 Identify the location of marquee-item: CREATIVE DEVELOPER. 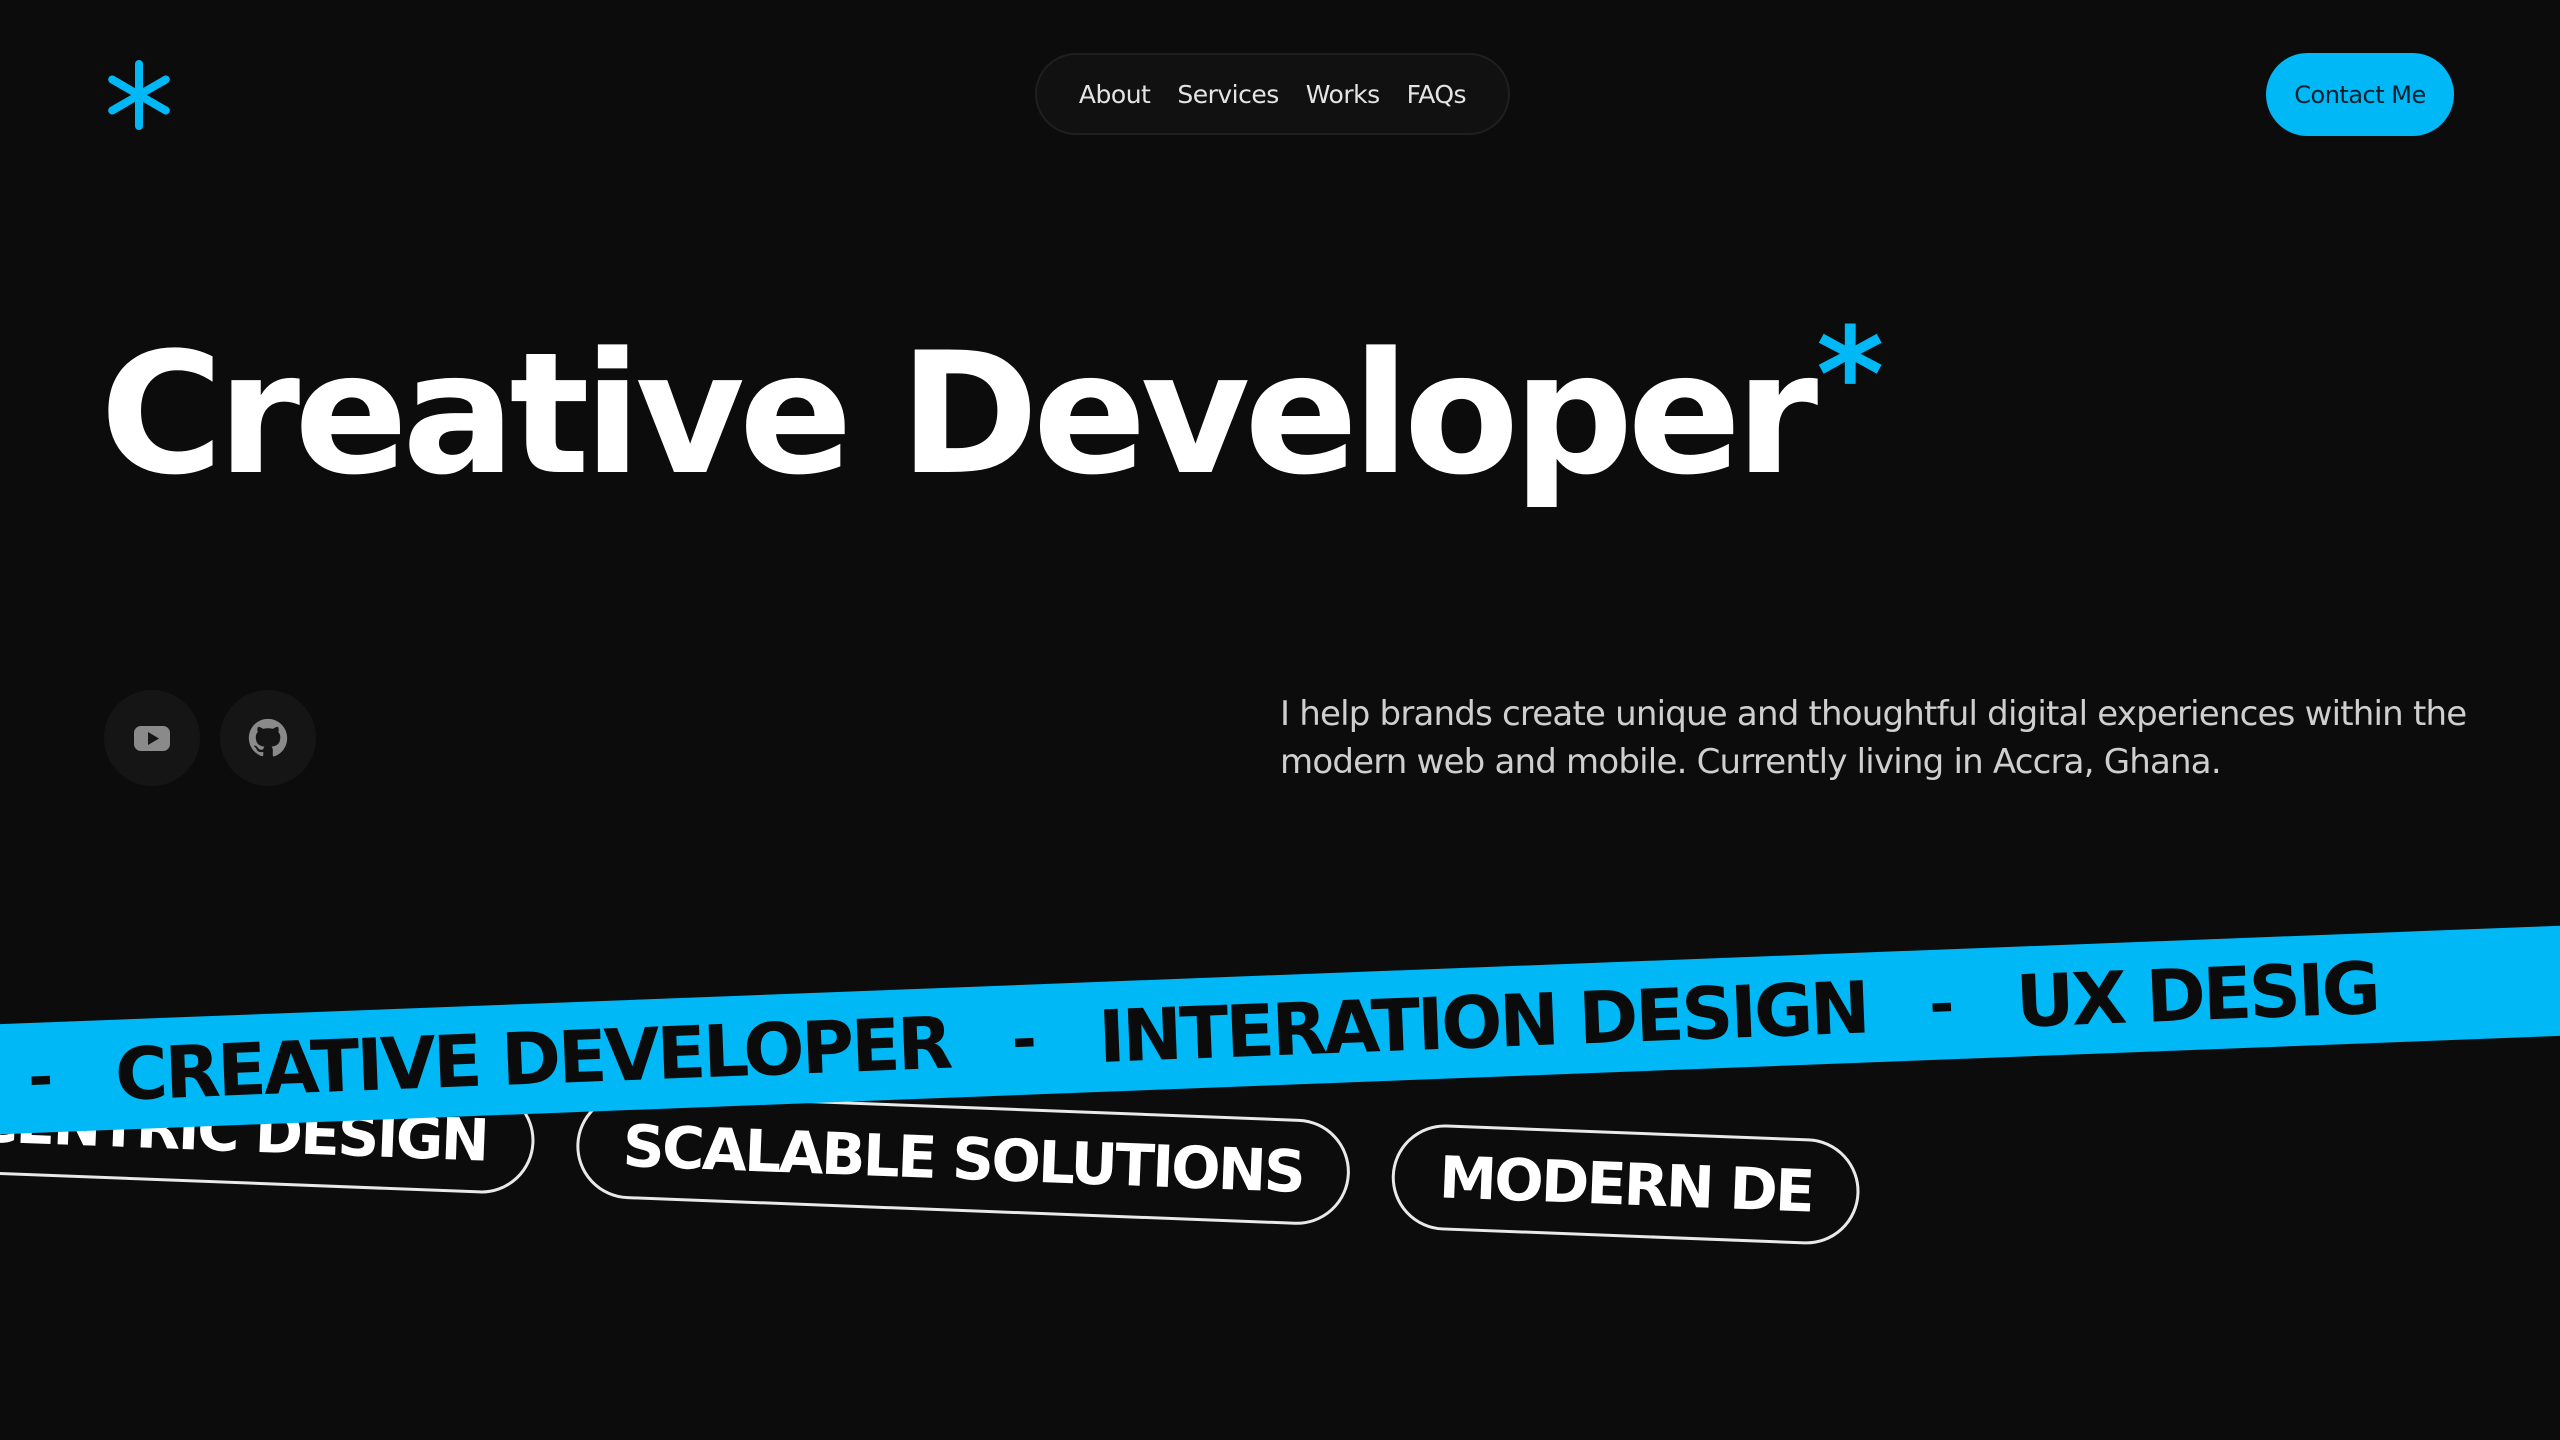
(532, 1058).